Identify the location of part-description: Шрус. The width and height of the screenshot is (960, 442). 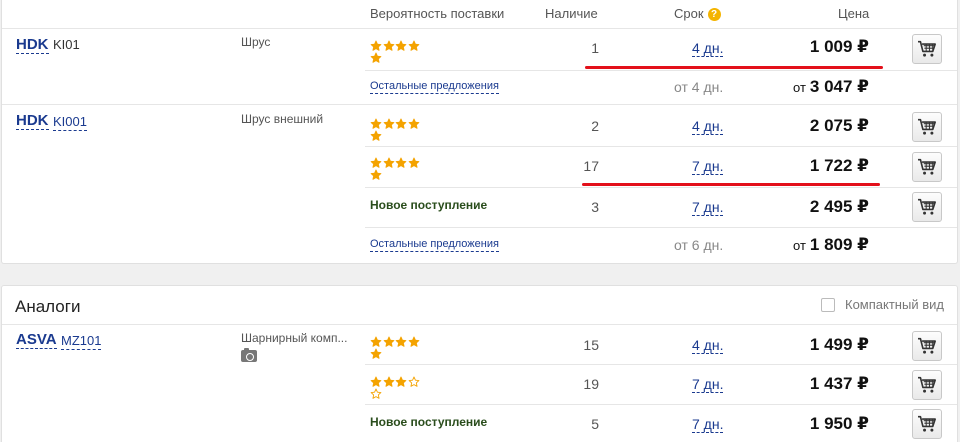
(256, 42).